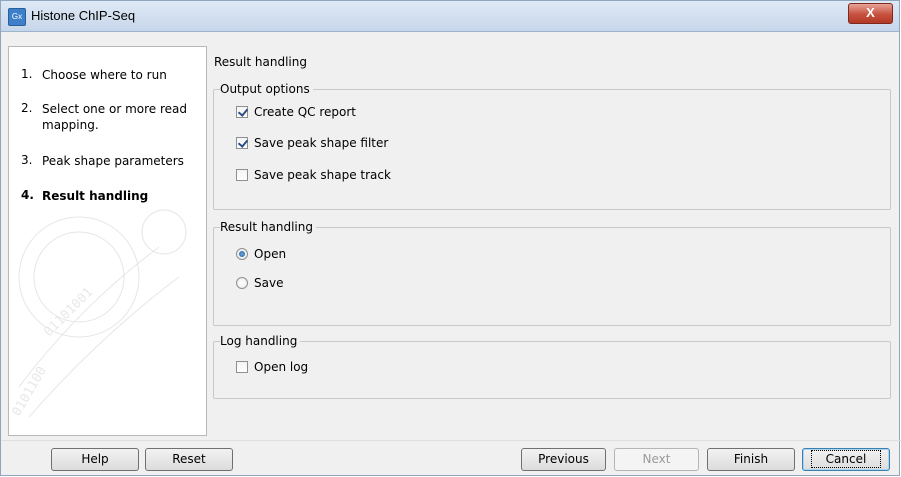 The image size is (901, 477). I want to click on watermark-graphic: 01101001 0101100, so click(98, 314).